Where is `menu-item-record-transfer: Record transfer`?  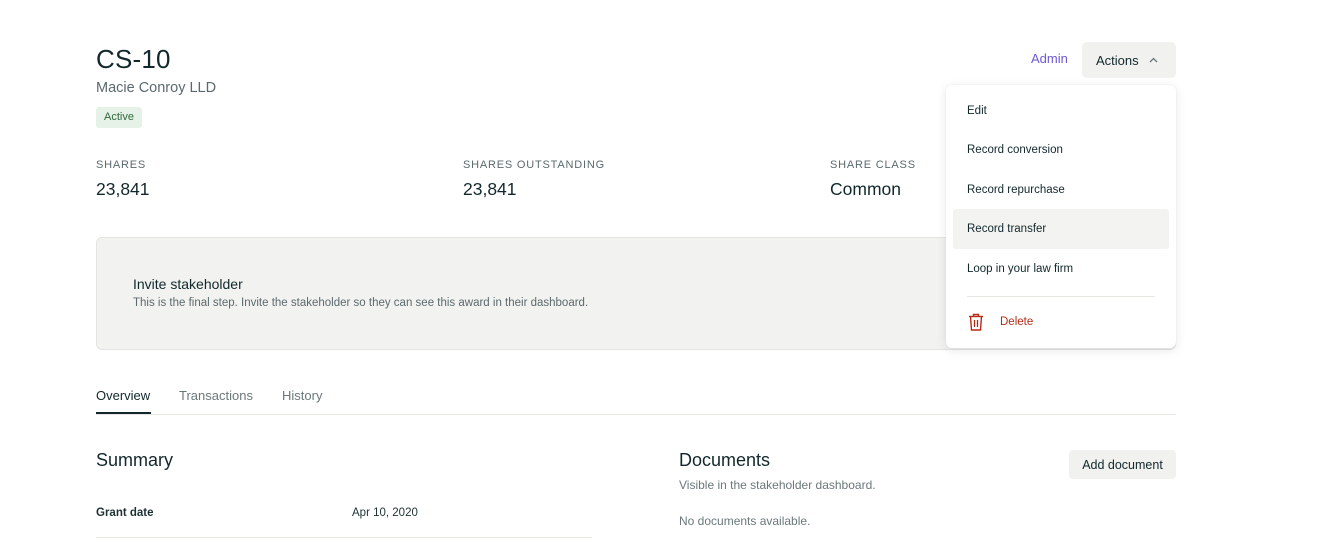
menu-item-record-transfer: Record transfer is located at coordinates (1061, 229).